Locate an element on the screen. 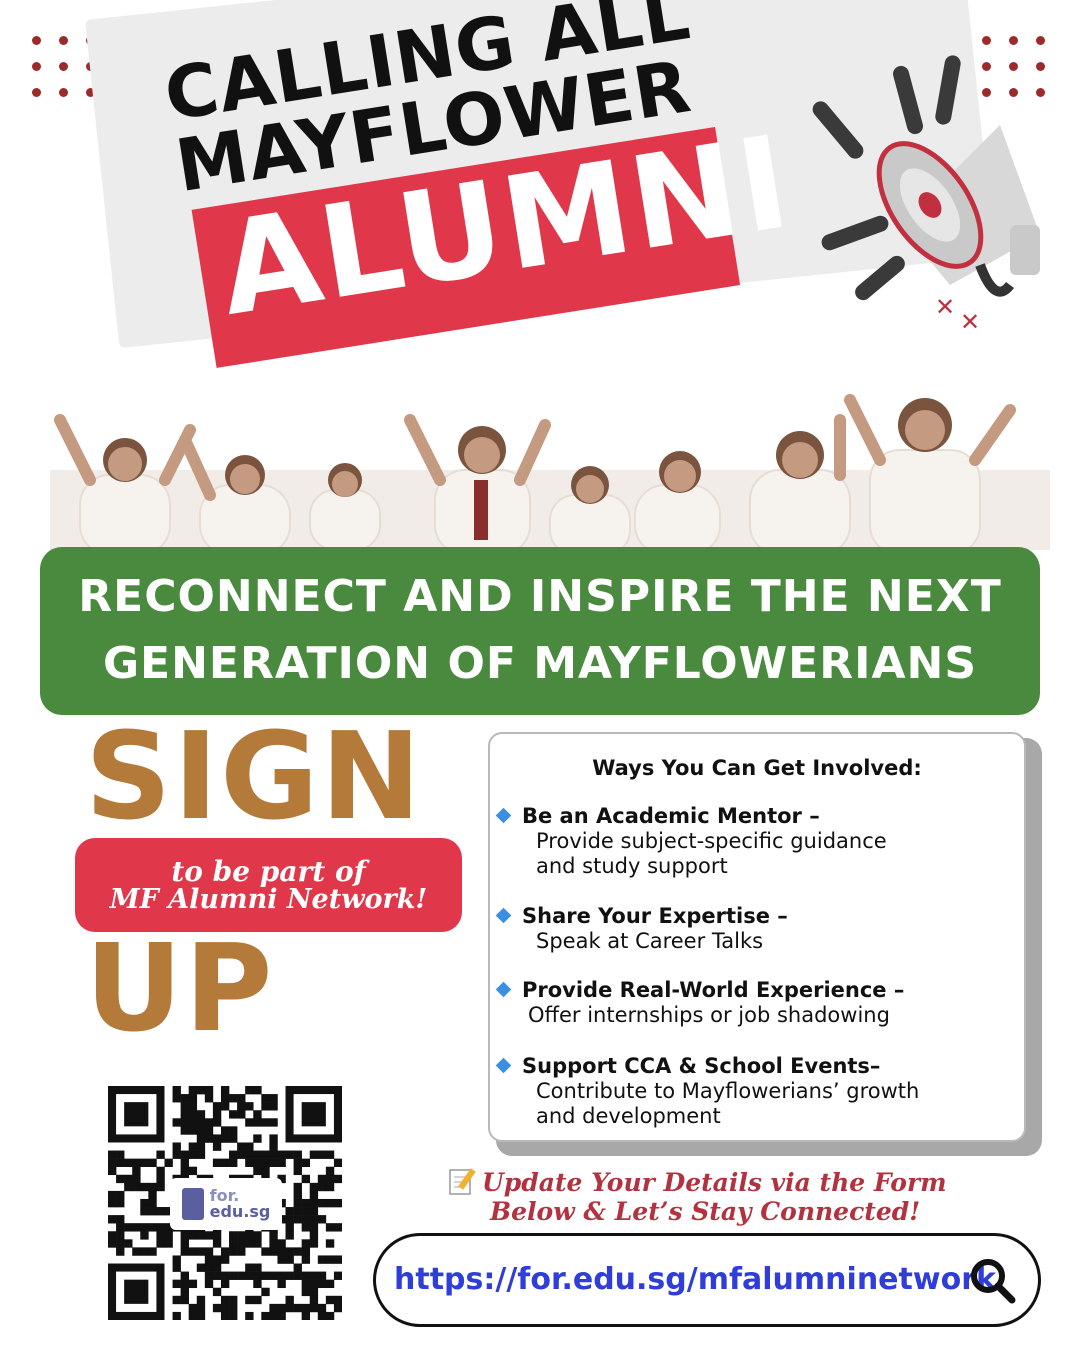 Image resolution: width=1080 pixels, height=1350 pixels. item-description: Speak at Career Talks is located at coordinates (650, 941).